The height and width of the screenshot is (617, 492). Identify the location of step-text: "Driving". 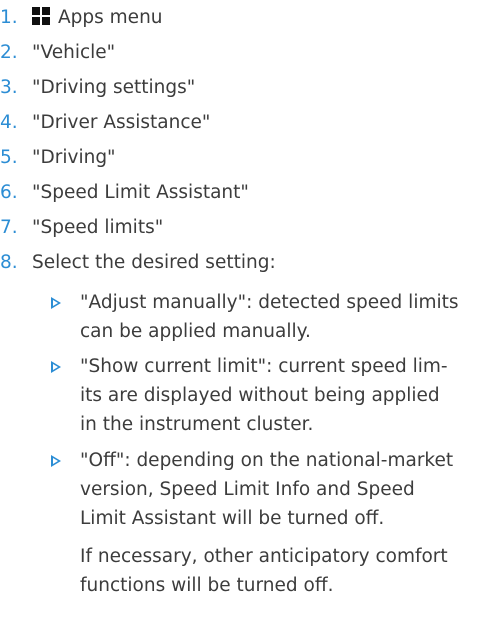
(74, 157).